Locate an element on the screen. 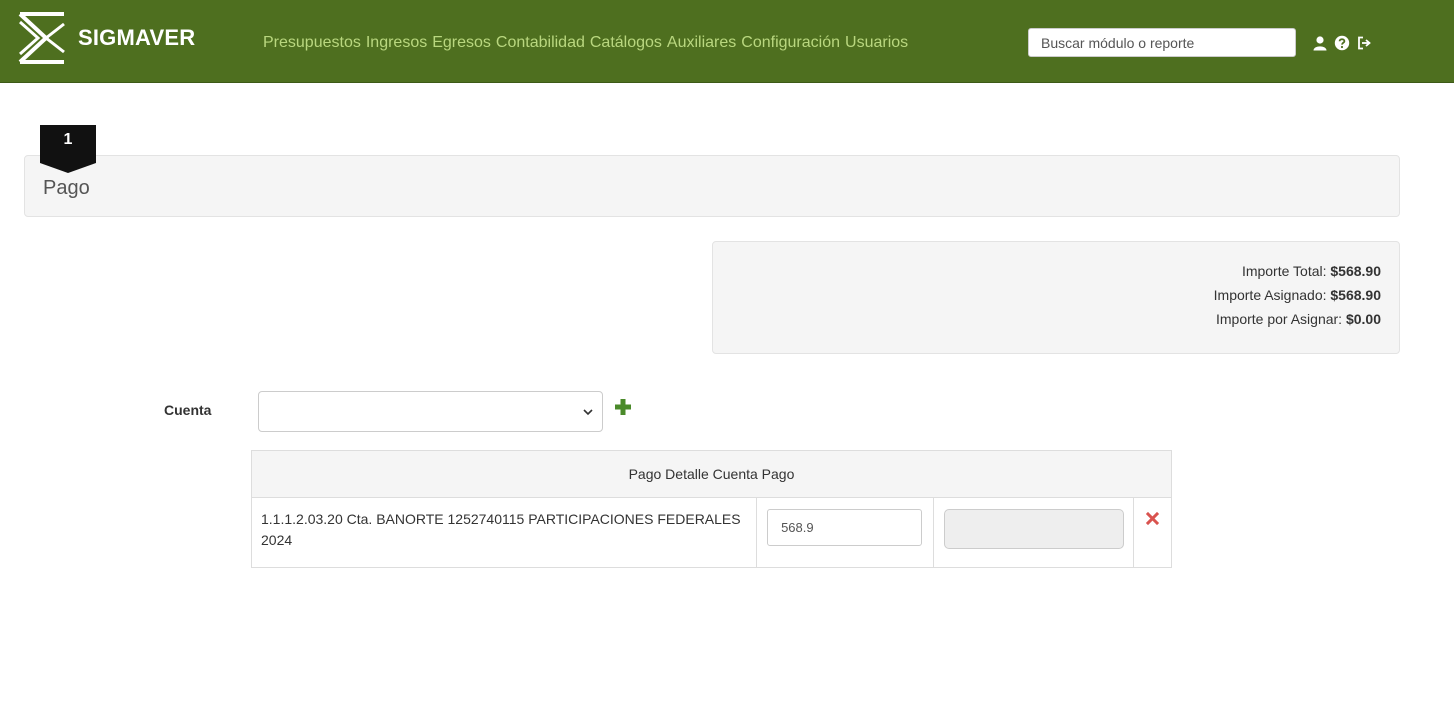 This screenshot has height=707, width=1454. menu-catalogos: Catálogos is located at coordinates (626, 43).